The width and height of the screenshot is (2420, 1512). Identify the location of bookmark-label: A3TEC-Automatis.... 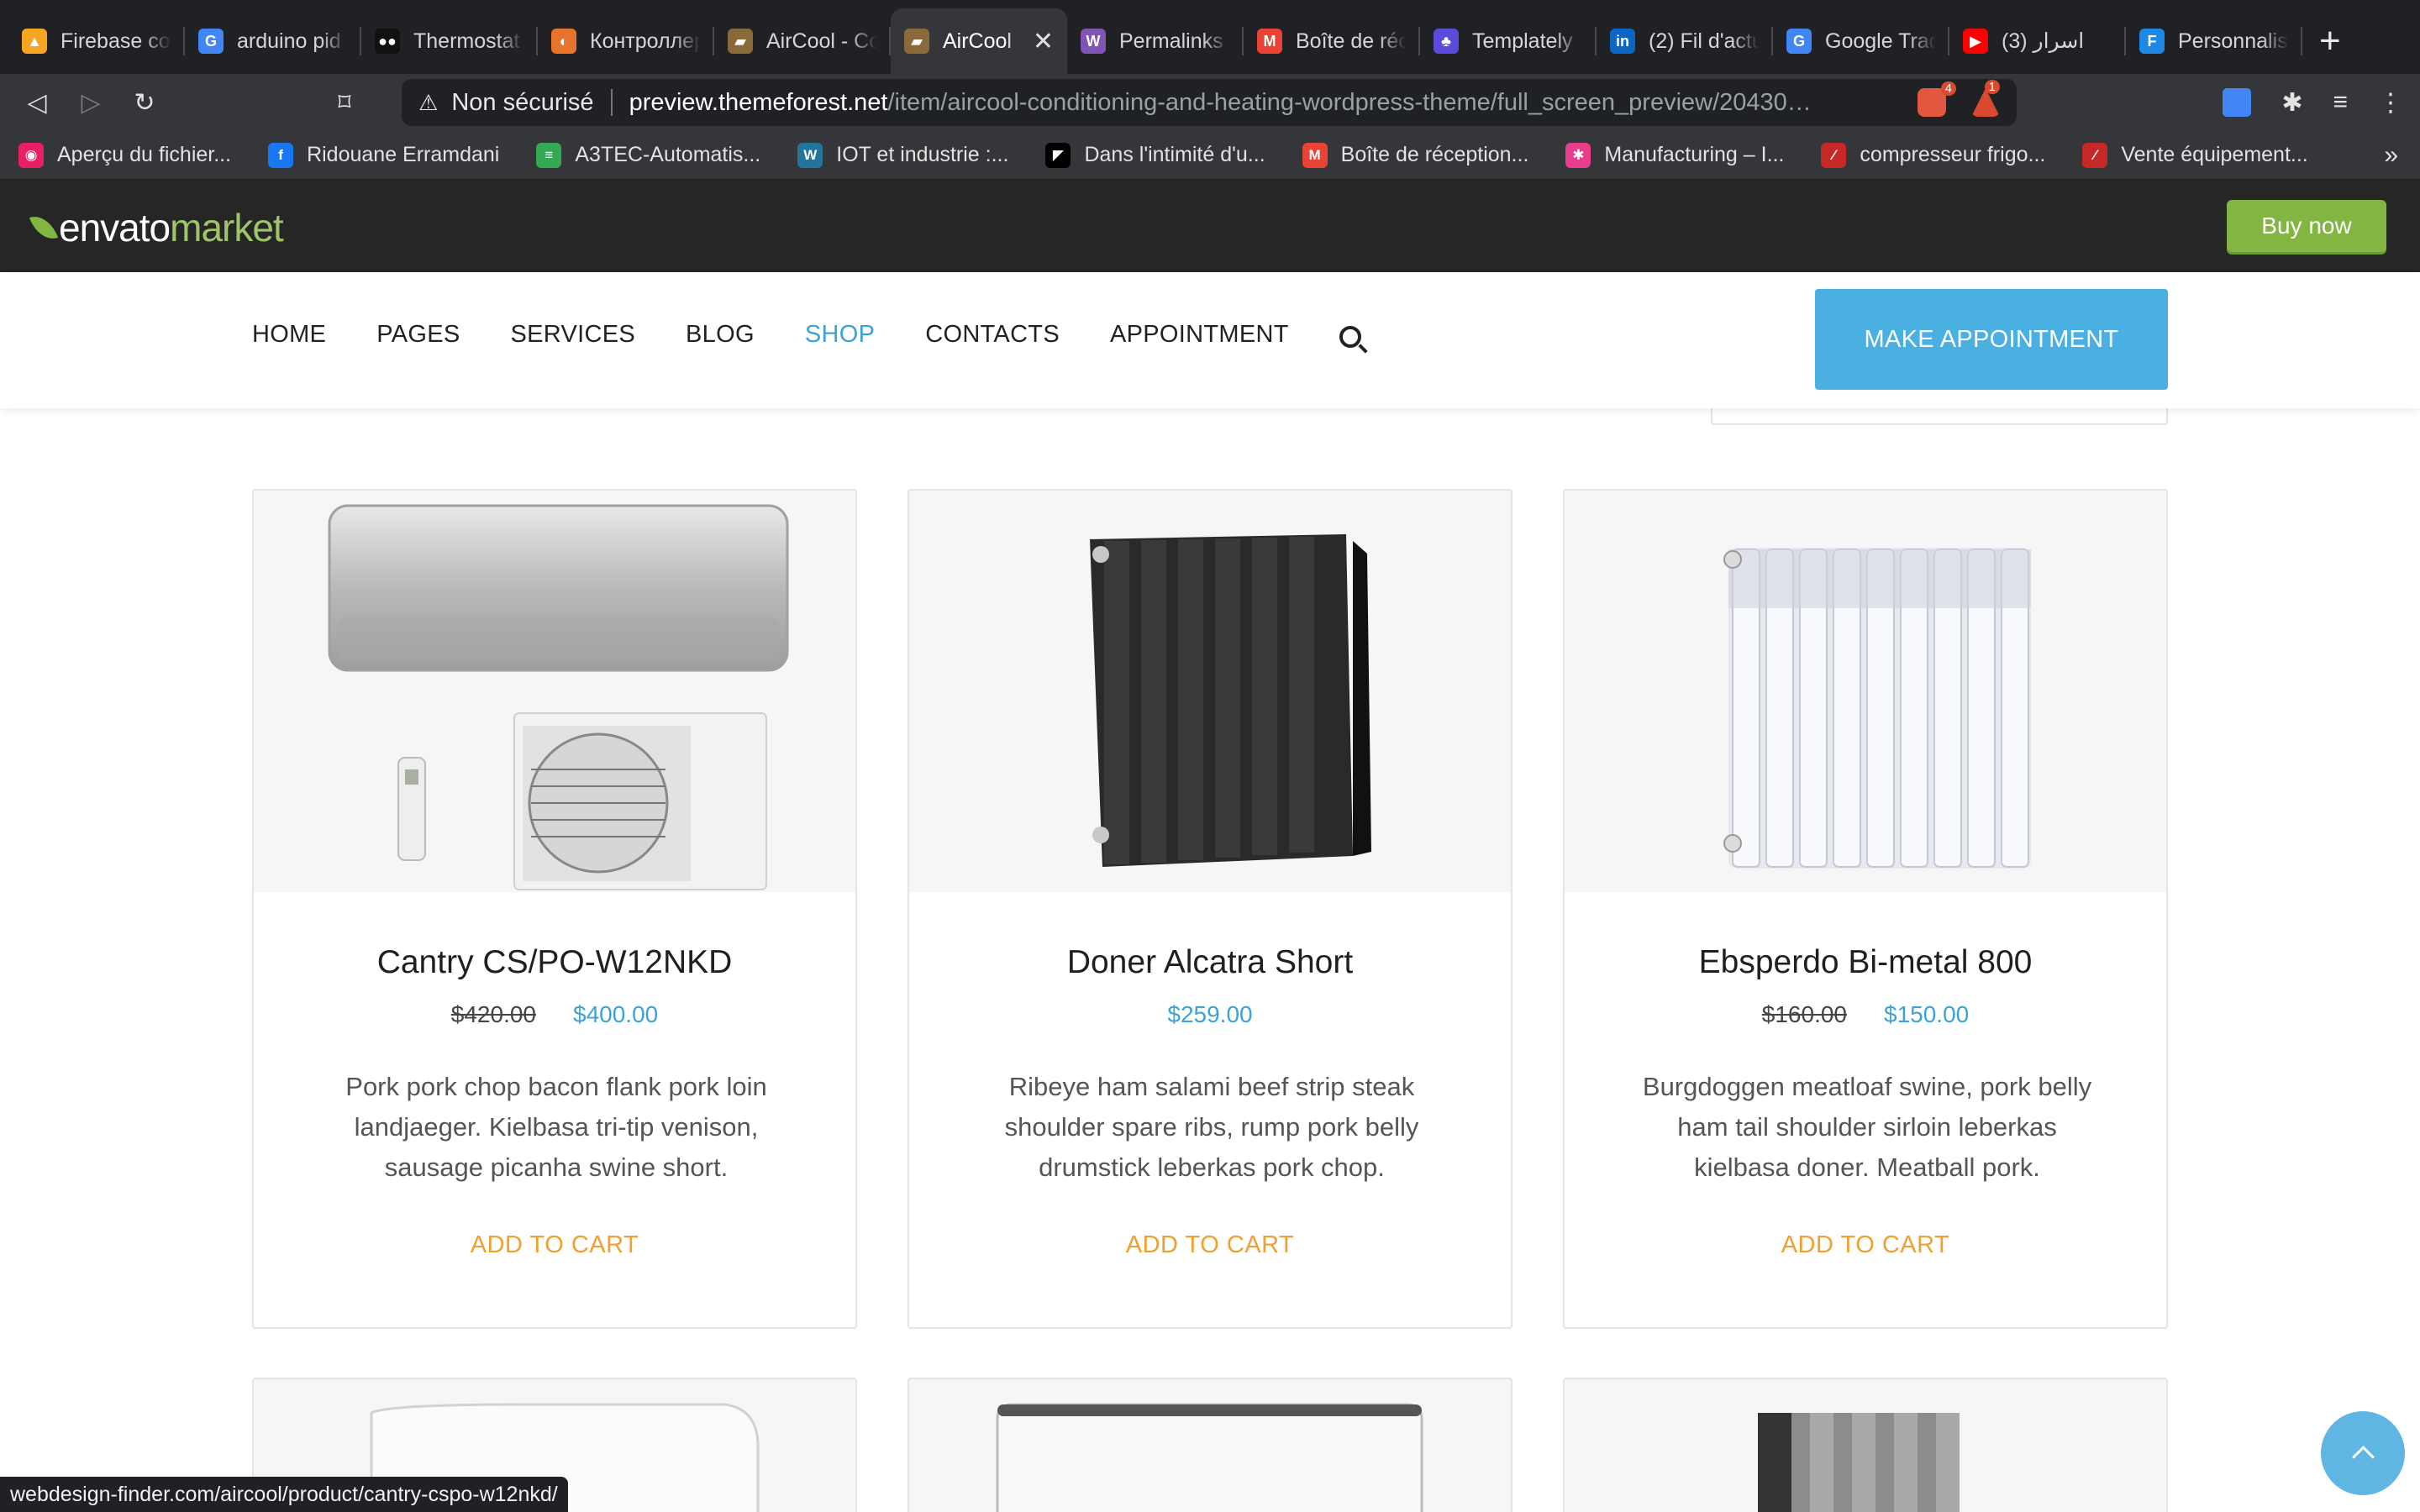
(668, 154).